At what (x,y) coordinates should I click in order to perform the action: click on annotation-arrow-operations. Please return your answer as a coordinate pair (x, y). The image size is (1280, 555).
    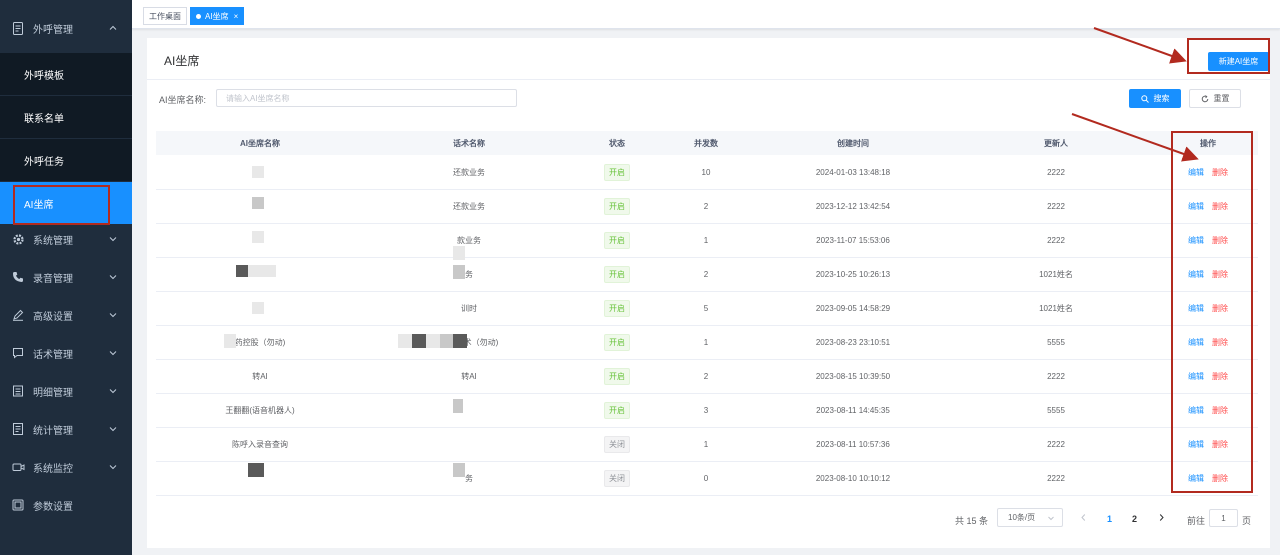
    Looking at the image, I should click on (1135, 137).